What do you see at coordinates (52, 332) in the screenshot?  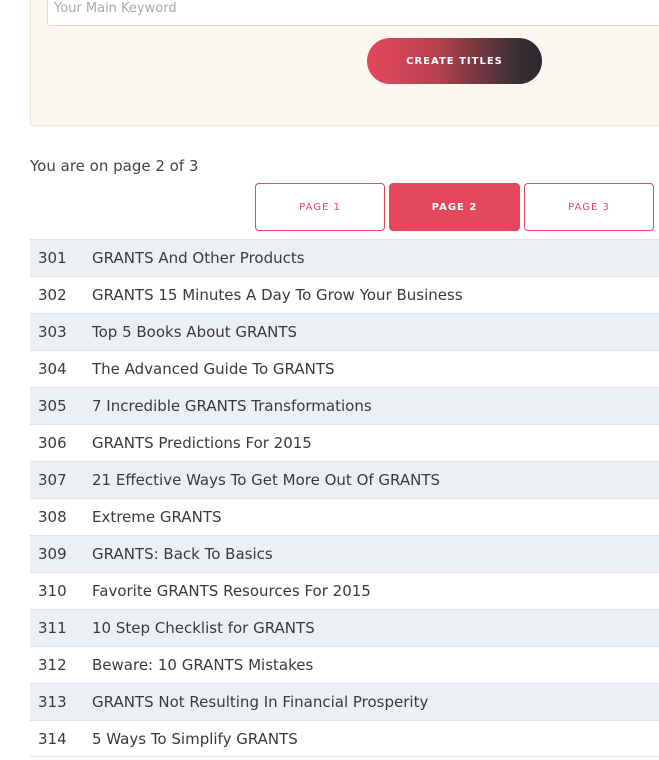 I see `row-number: 303` at bounding box center [52, 332].